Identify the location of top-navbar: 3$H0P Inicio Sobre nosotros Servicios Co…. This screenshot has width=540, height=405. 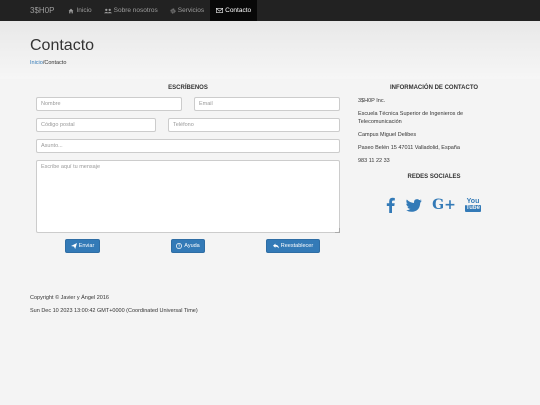
(270, 10).